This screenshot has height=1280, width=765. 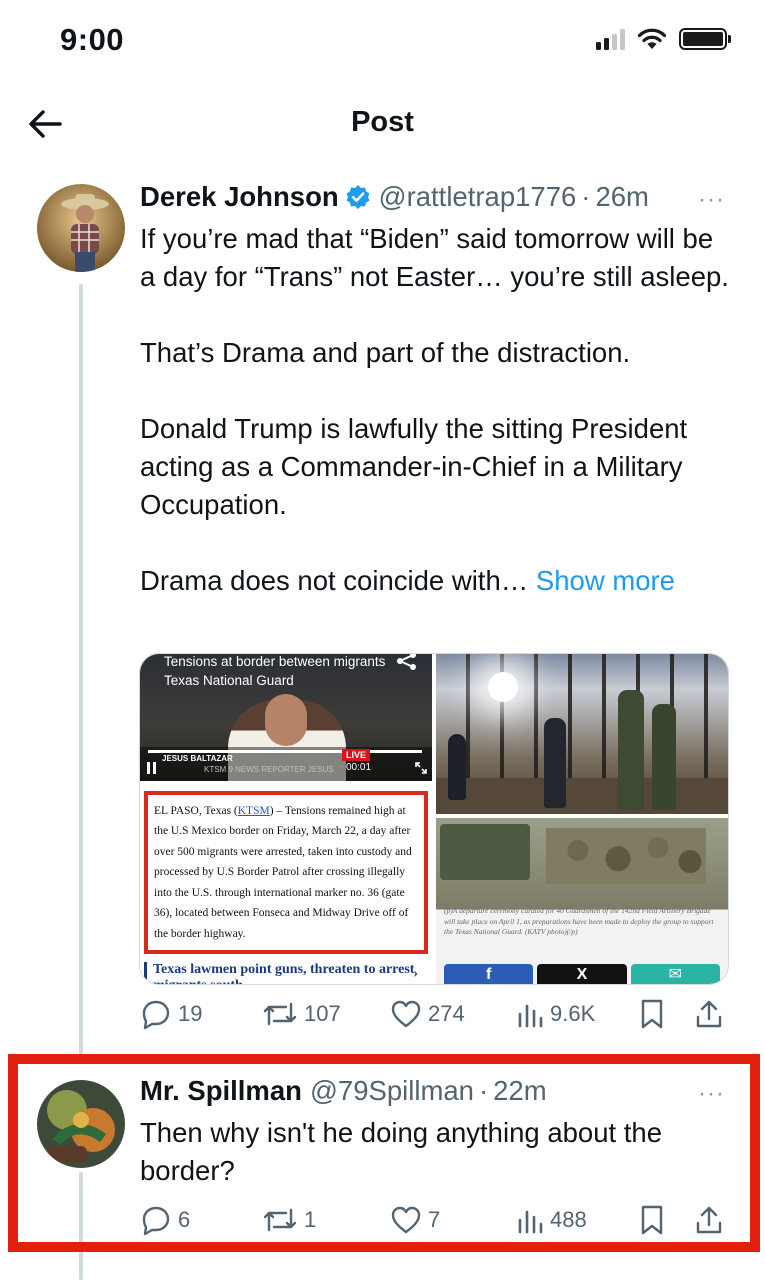 I want to click on tweet-paragraph: Drama does not coincide with… Show more, so click(x=435, y=581).